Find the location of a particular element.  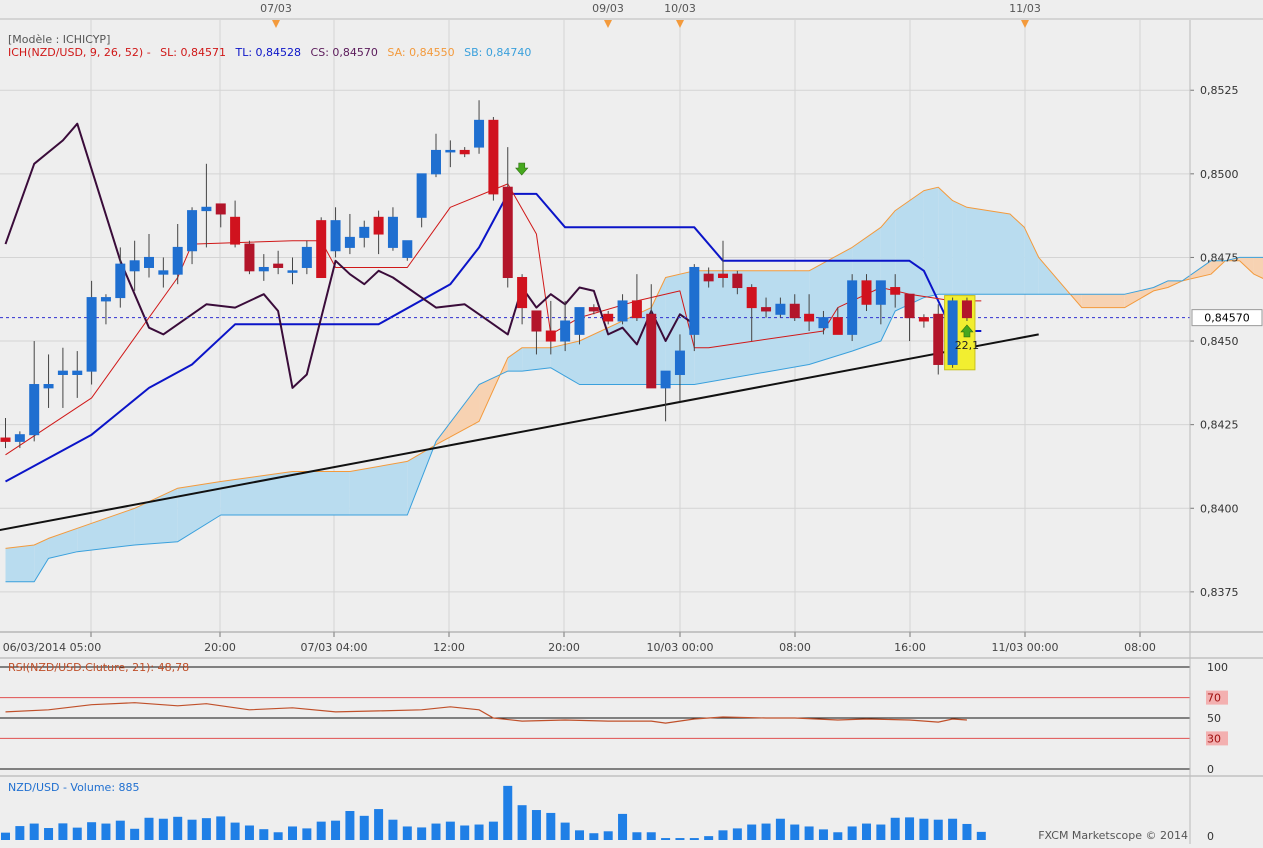

price-tick-label: 0,8525 is located at coordinates (1219, 90).